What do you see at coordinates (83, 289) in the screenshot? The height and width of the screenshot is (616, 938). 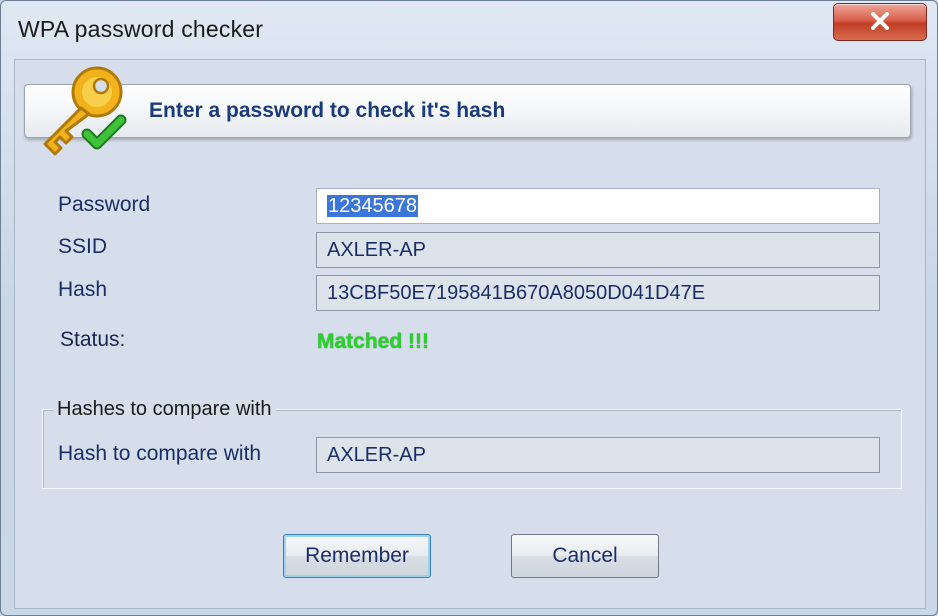 I see `hash-label: Hash` at bounding box center [83, 289].